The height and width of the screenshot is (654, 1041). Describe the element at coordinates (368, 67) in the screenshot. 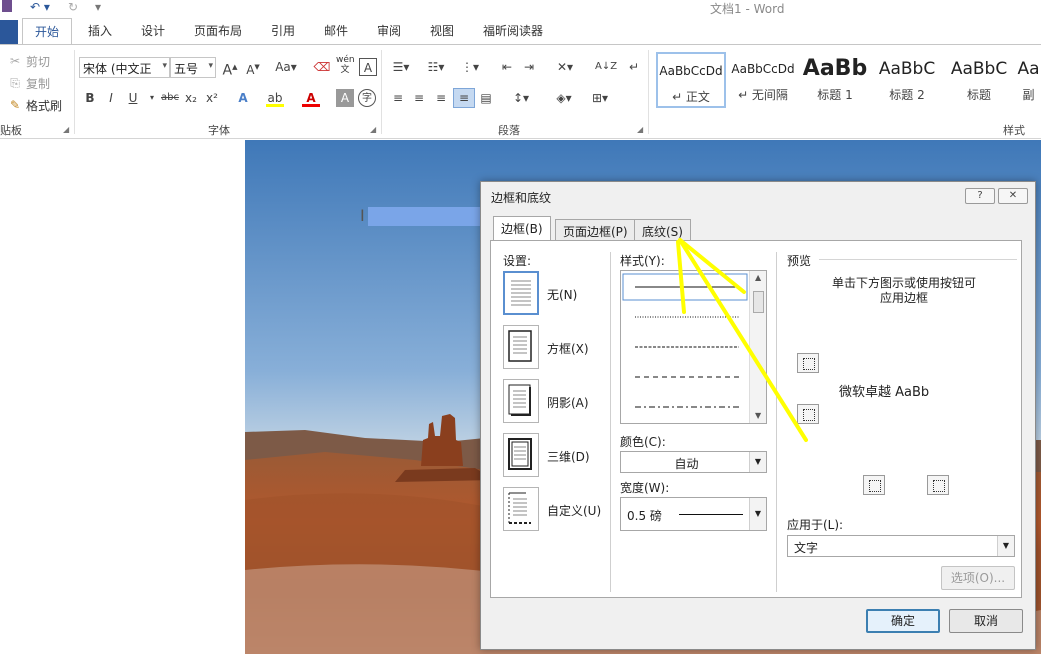

I see `character-border-icon: A` at that location.